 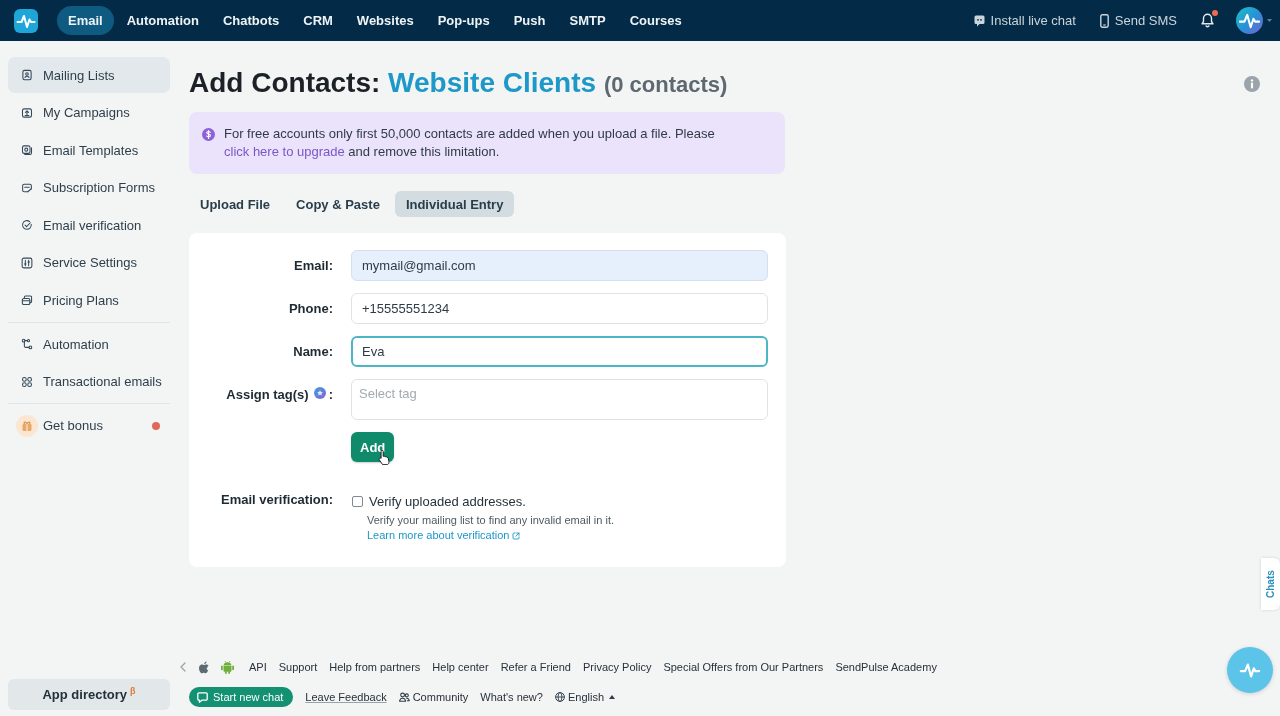 I want to click on android-icon, so click(x=227, y=667).